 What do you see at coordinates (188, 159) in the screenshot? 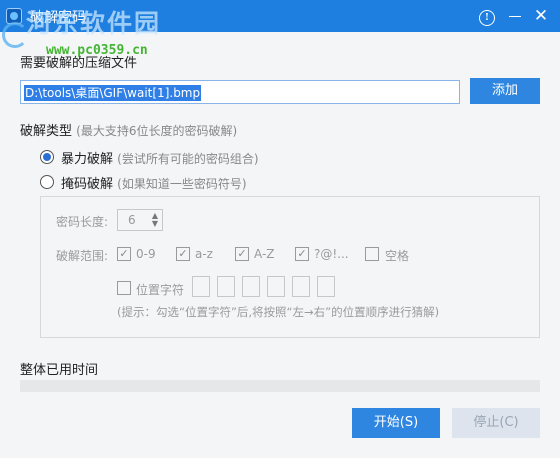
I see `brute-force-hint: (尝试所有可能的密码组合)` at bounding box center [188, 159].